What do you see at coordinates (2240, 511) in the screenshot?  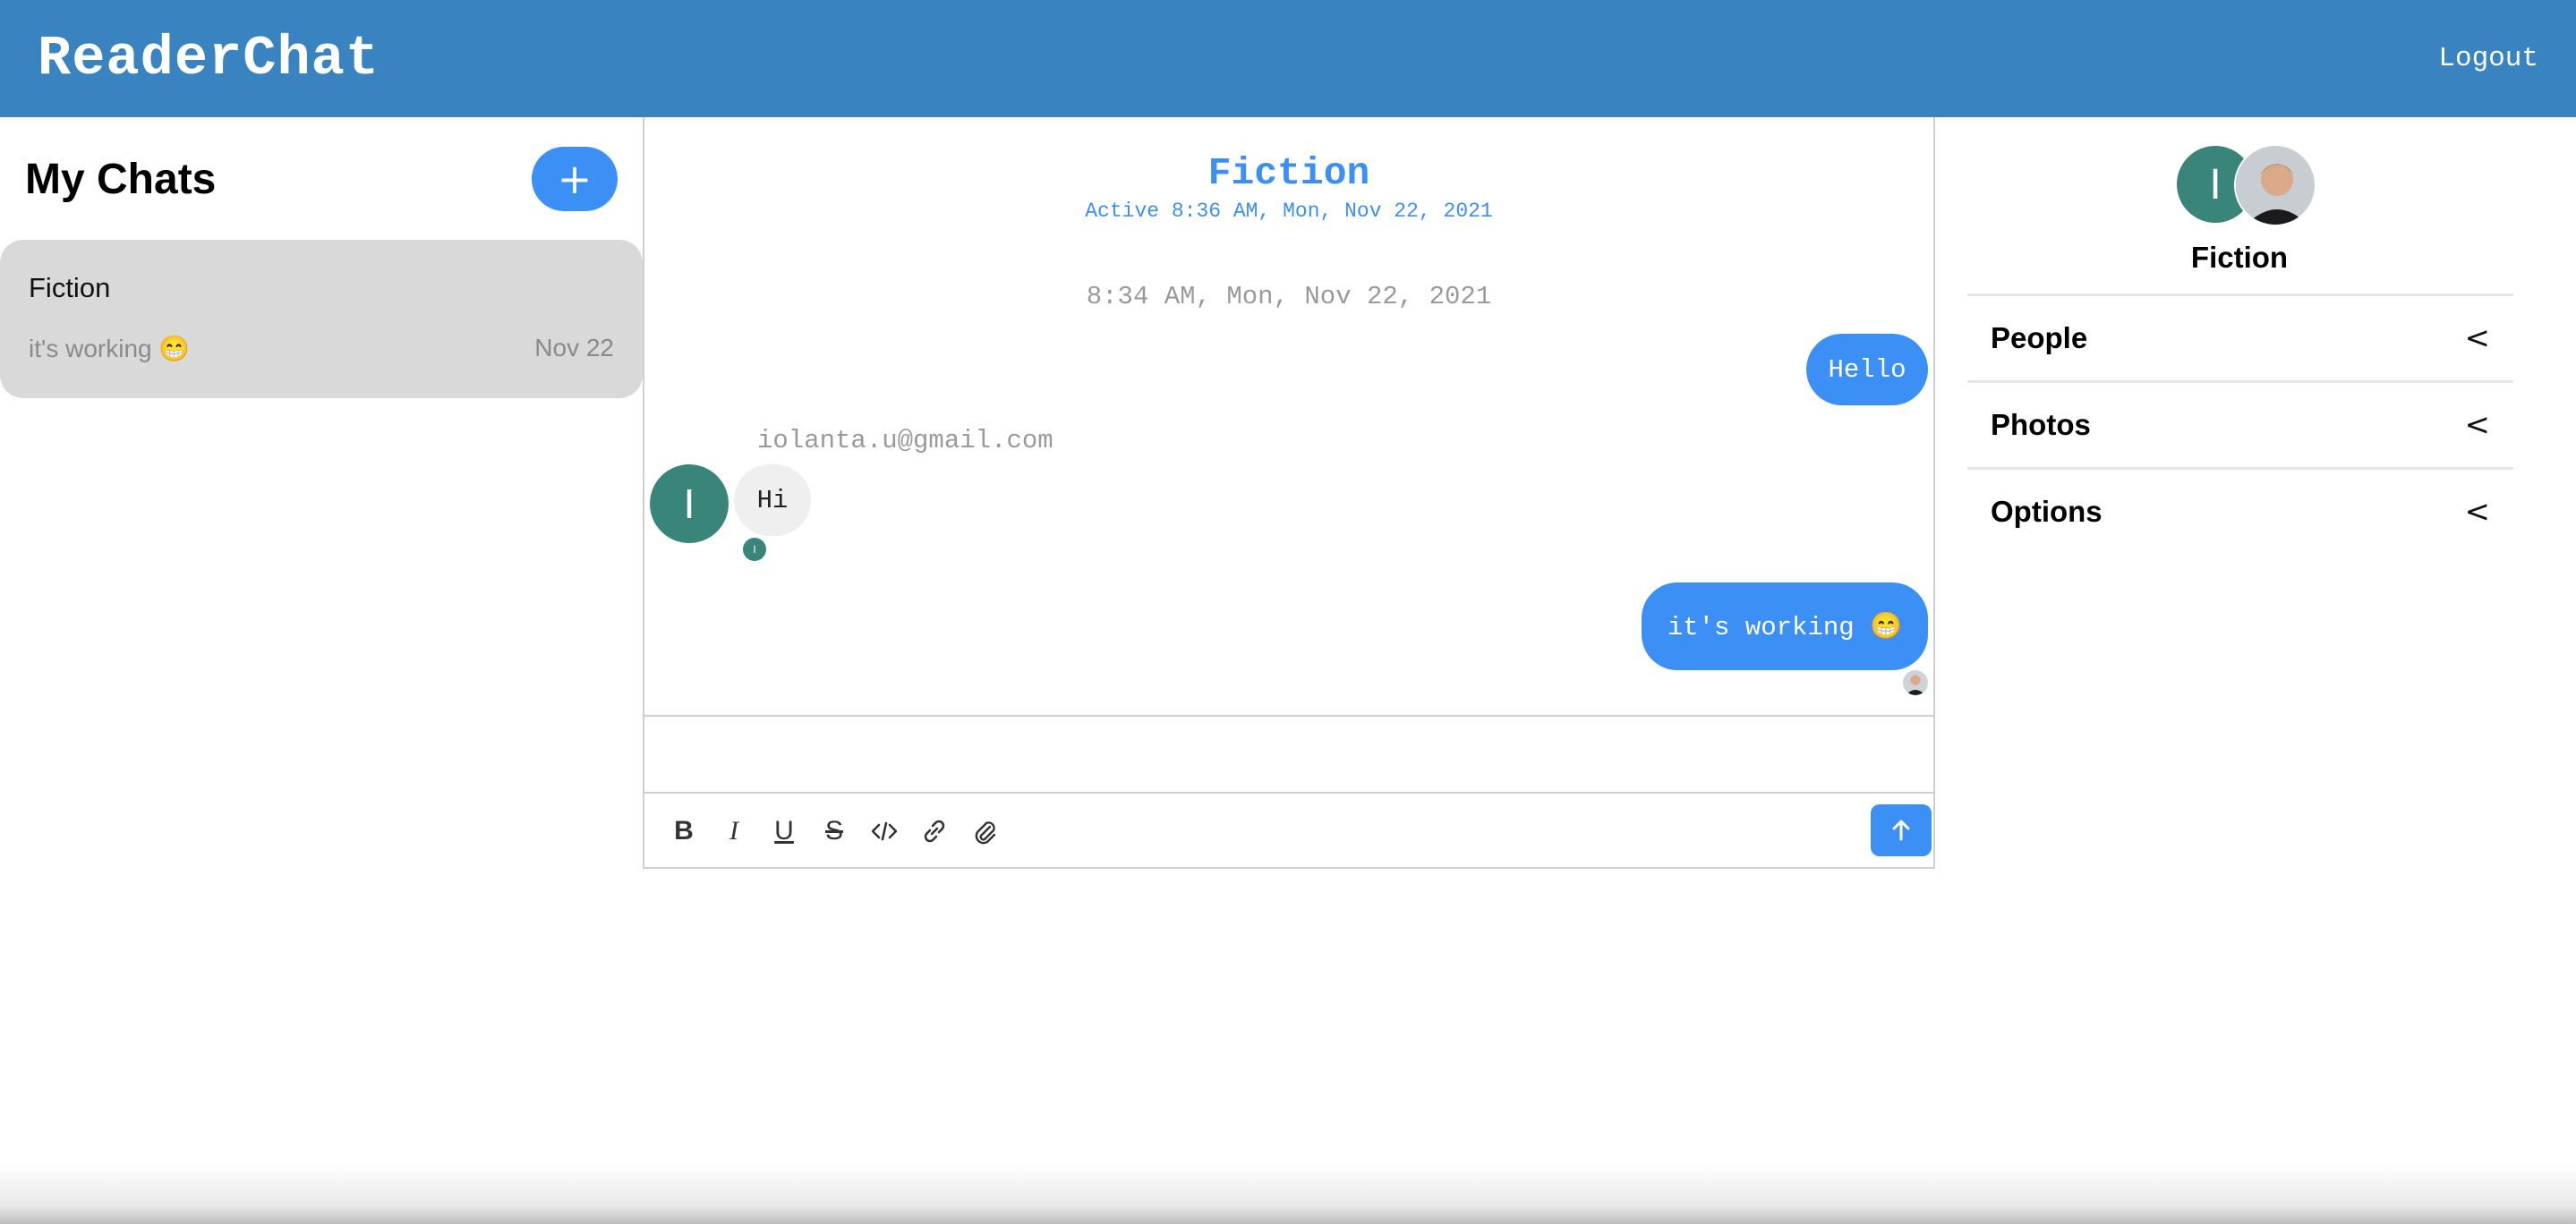 I see `options-section: Options <` at bounding box center [2240, 511].